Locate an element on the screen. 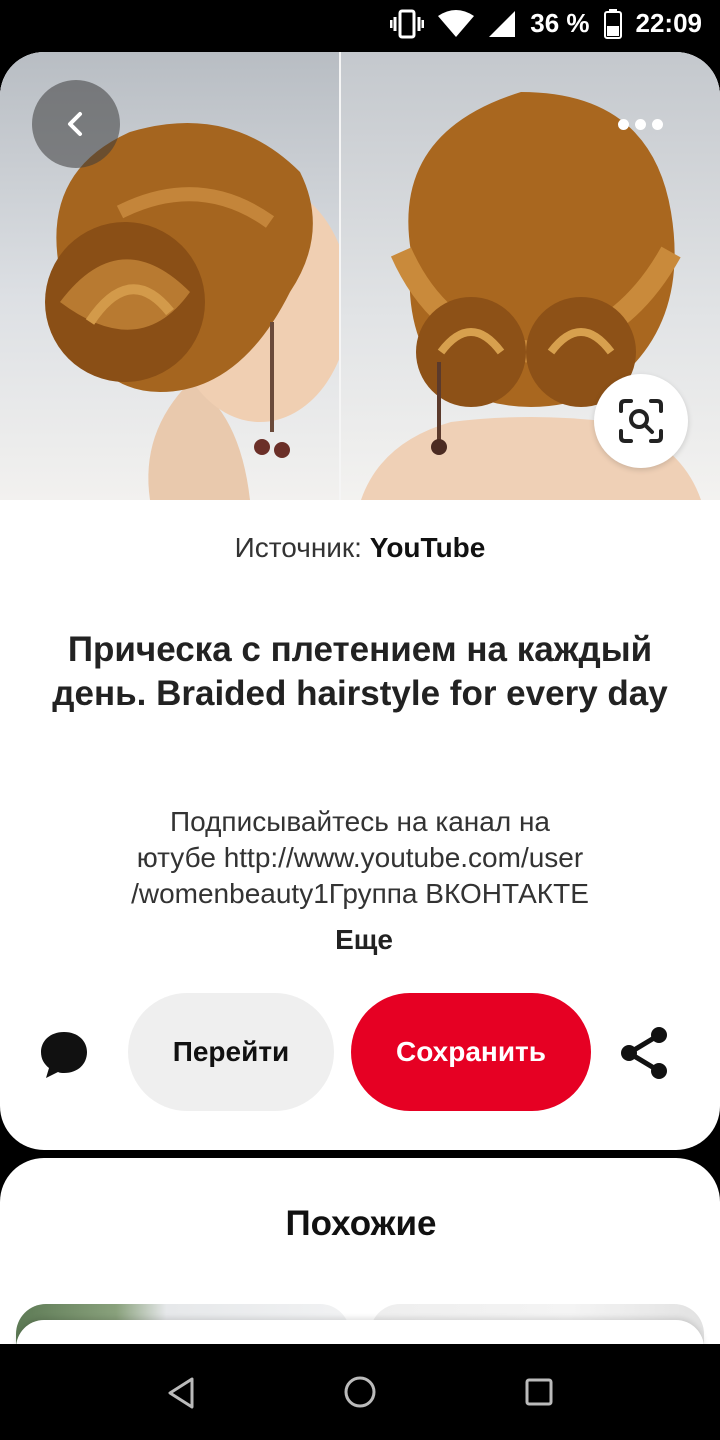 This screenshot has height=1440, width=720. status-bar: 36 % 22:09 is located at coordinates (360, 26).